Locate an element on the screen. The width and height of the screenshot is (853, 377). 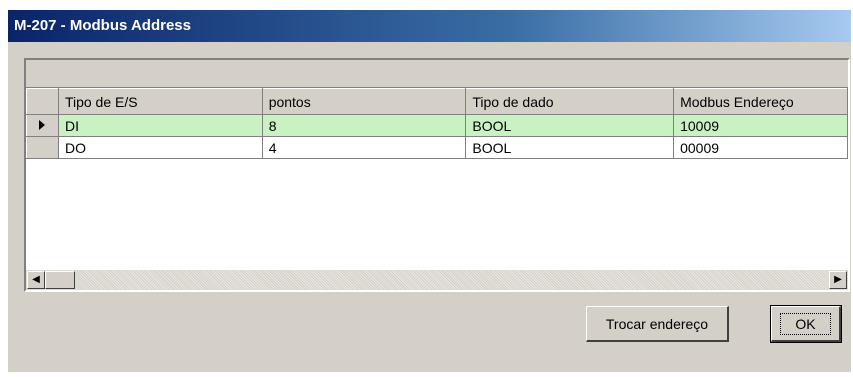
swap-address-button: Trocar endereço is located at coordinates (657, 324).